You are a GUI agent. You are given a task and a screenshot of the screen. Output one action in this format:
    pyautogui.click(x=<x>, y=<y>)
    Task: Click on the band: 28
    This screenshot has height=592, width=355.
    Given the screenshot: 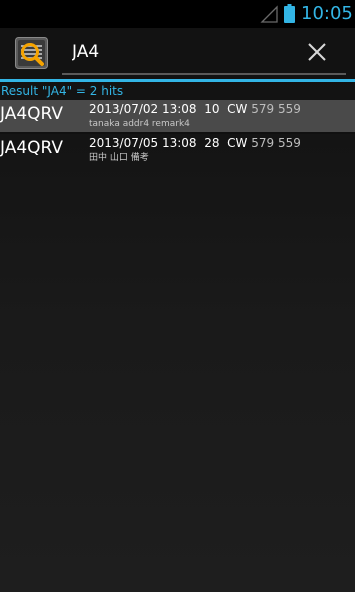 What is the action you would take?
    pyautogui.click(x=212, y=143)
    